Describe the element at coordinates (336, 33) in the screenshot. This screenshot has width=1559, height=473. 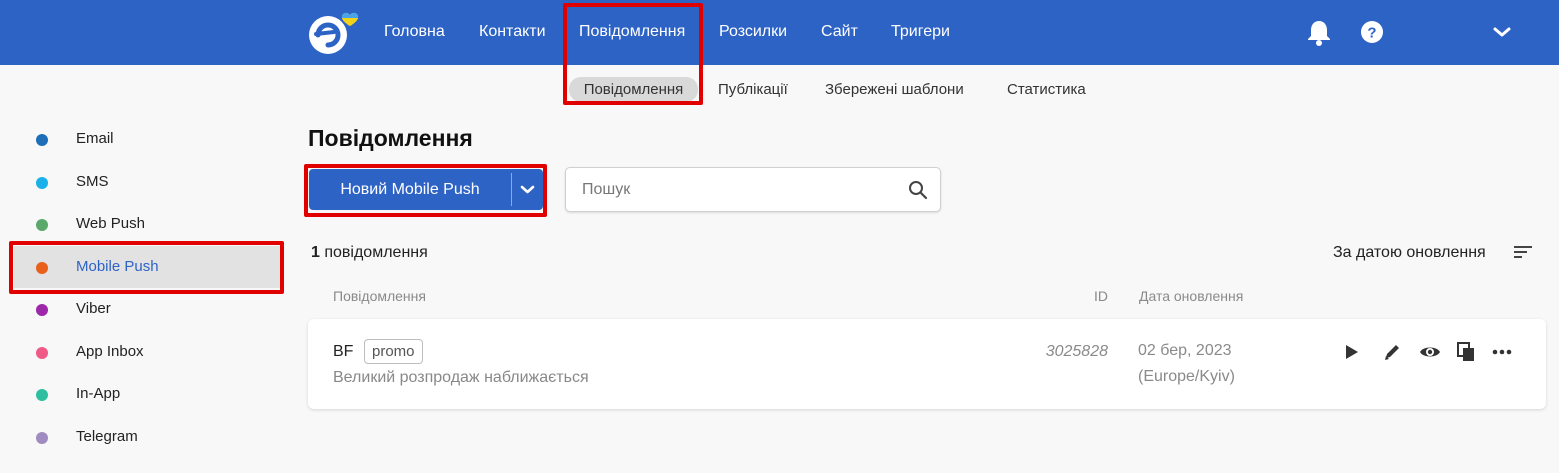
I see `esputnik-logo` at that location.